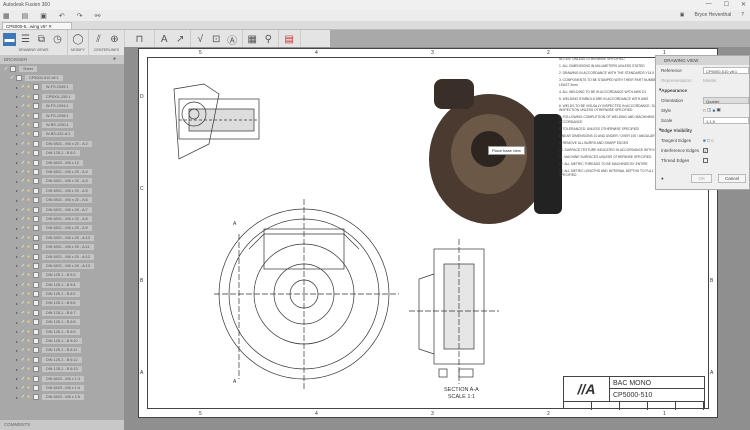 This screenshot has width=750, height=430. I want to click on node-label: DIN 6923 - M6 x 1:3, so click(63, 378).